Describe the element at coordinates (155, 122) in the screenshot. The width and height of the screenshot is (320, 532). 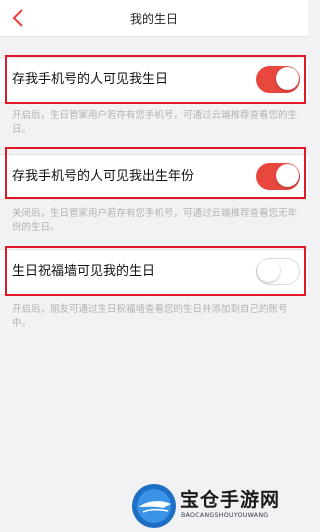
I see `setting-description: 开启后，生日管家用户若存有您手机号，可通过云端推荐查看您的生日。` at that location.